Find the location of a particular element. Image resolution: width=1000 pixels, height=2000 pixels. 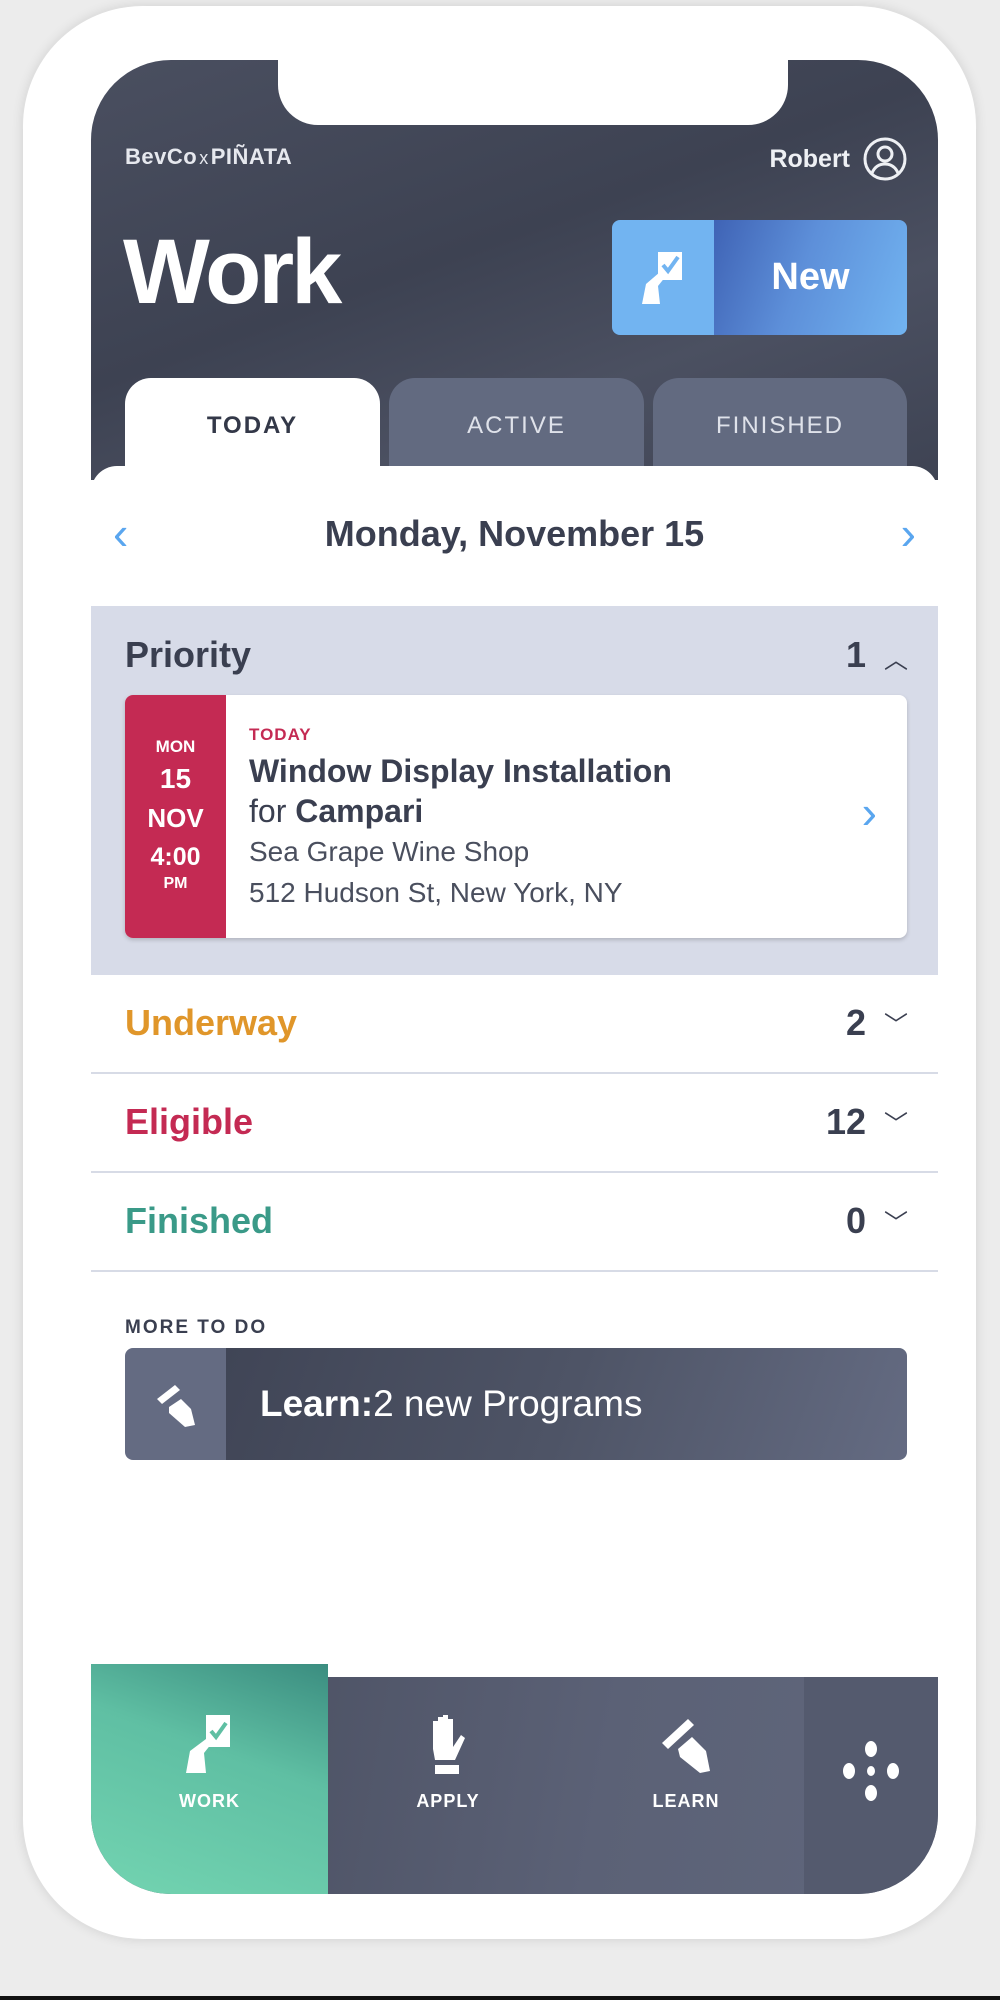

chevron-left-icon: ‹ is located at coordinates (120, 533).